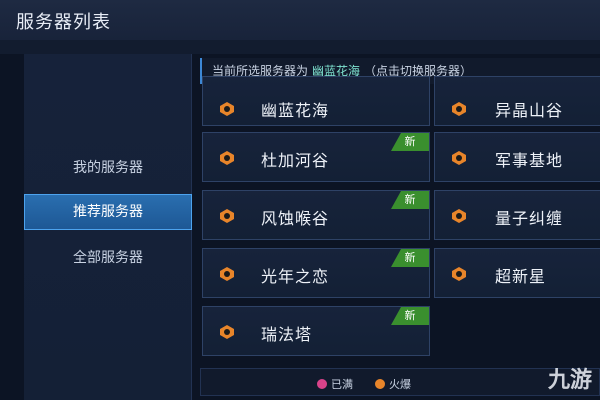 The image size is (600, 400). I want to click on server-name: 瑞法塔, so click(287, 334).